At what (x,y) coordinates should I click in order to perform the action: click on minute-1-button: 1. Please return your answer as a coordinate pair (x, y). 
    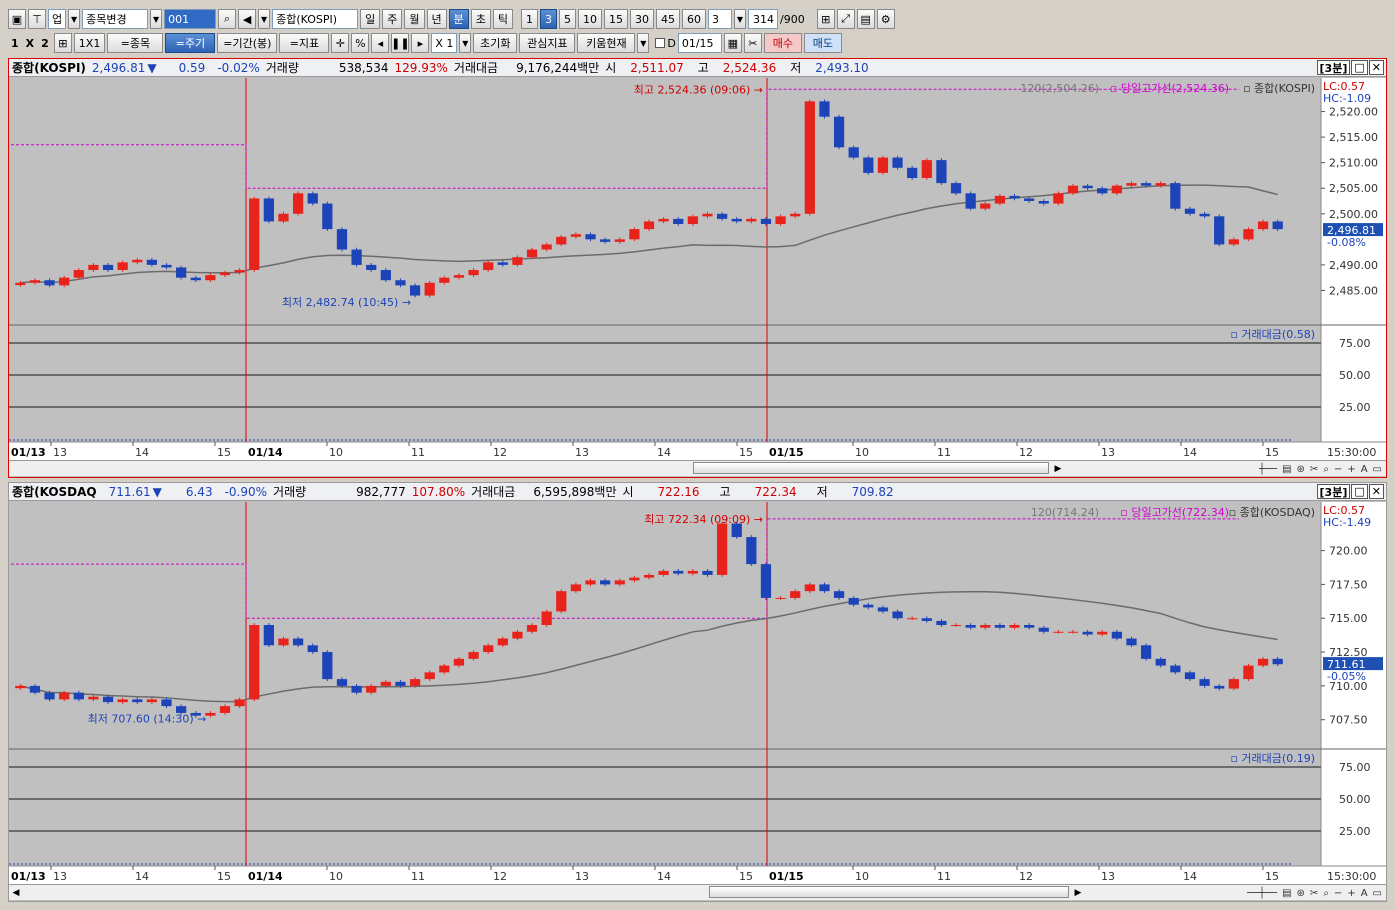
    Looking at the image, I should click on (529, 19).